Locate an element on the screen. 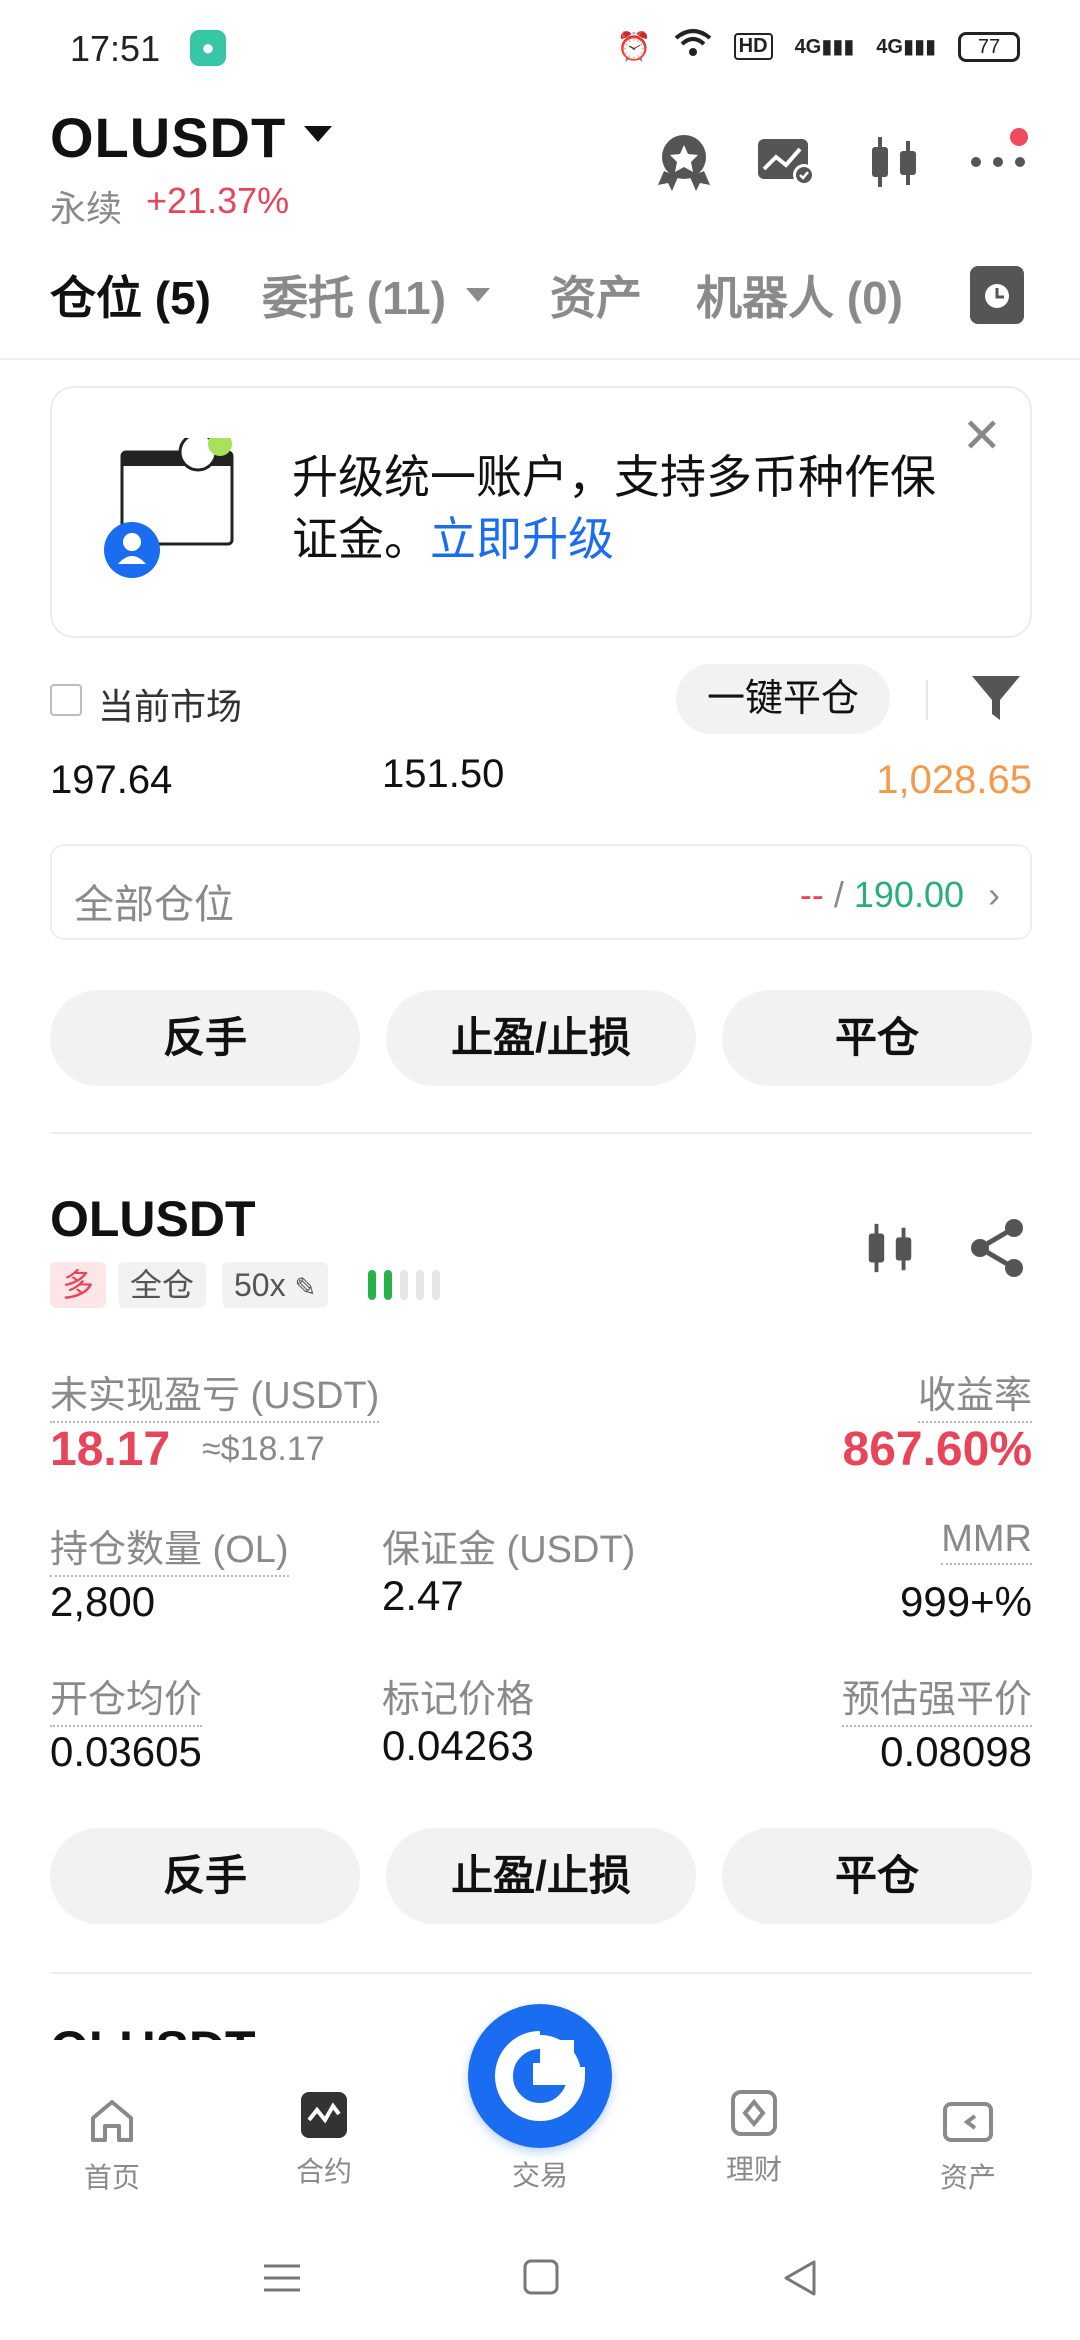 The image size is (1080, 2340). liq-price-value: 0.08098 is located at coordinates (956, 1751).